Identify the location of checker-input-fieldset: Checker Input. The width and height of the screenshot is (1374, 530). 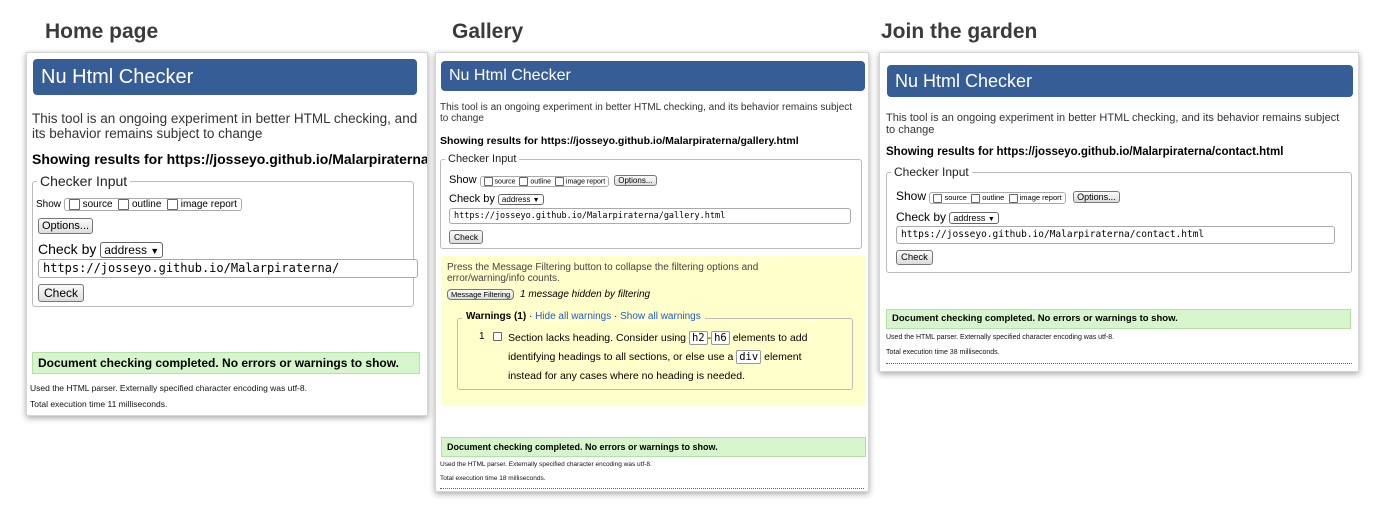
(223, 240).